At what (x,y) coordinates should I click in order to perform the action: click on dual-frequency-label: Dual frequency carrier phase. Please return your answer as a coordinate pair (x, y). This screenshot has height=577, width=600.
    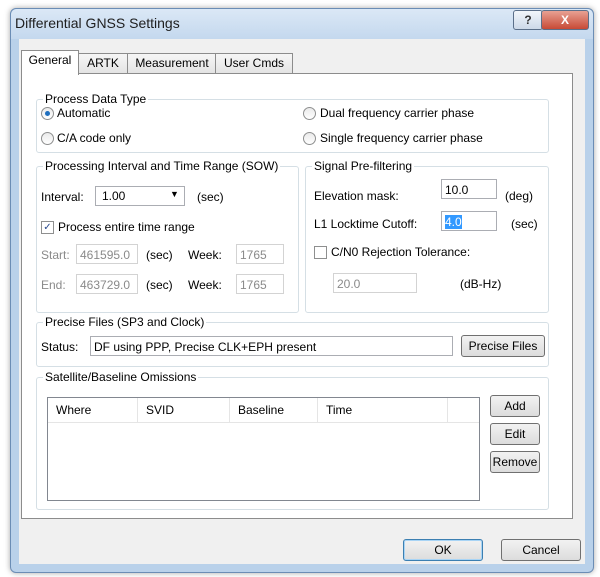
    Looking at the image, I should click on (397, 113).